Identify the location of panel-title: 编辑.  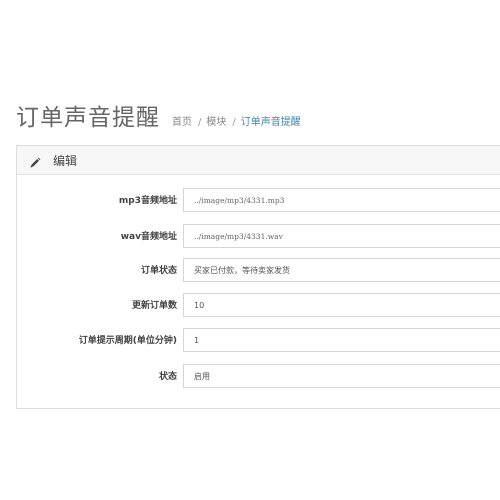
(65, 160).